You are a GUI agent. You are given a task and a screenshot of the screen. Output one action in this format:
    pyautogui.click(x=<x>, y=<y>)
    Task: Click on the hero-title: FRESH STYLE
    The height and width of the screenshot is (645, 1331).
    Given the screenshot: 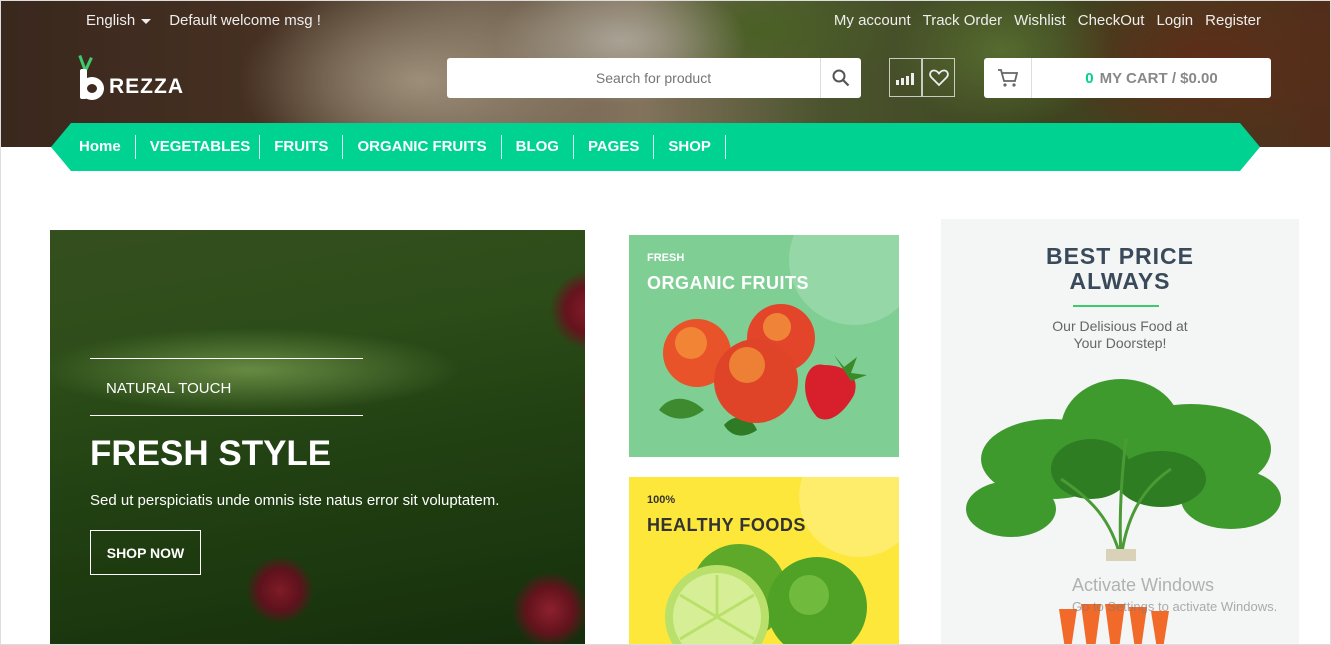 What is the action you would take?
    pyautogui.click(x=211, y=453)
    